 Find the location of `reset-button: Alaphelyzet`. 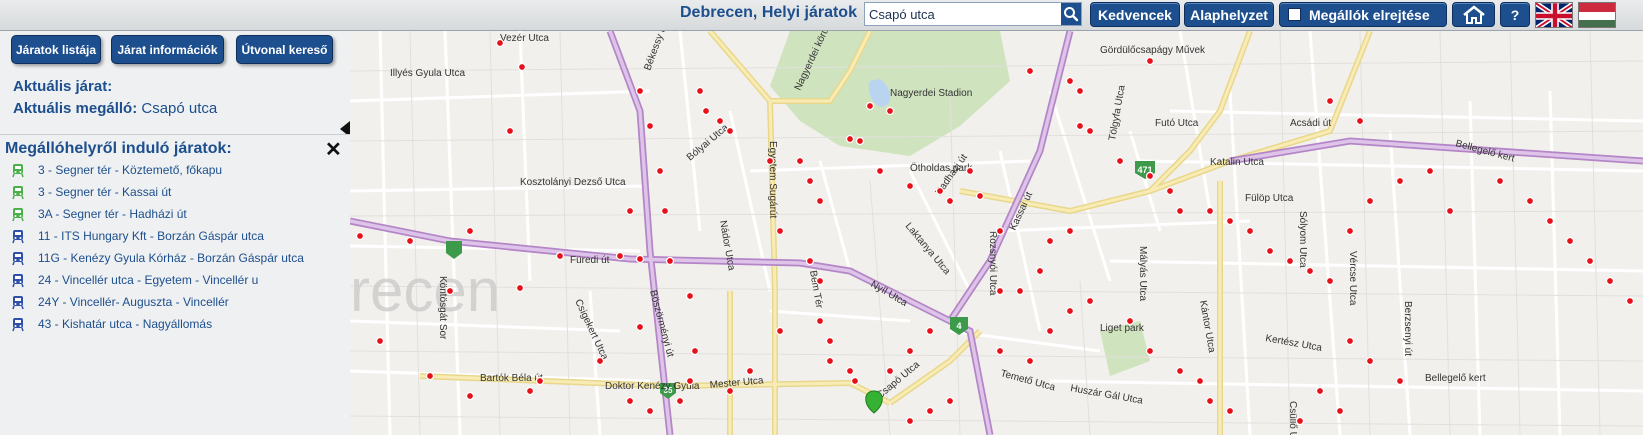

reset-button: Alaphelyzet is located at coordinates (1229, 14).